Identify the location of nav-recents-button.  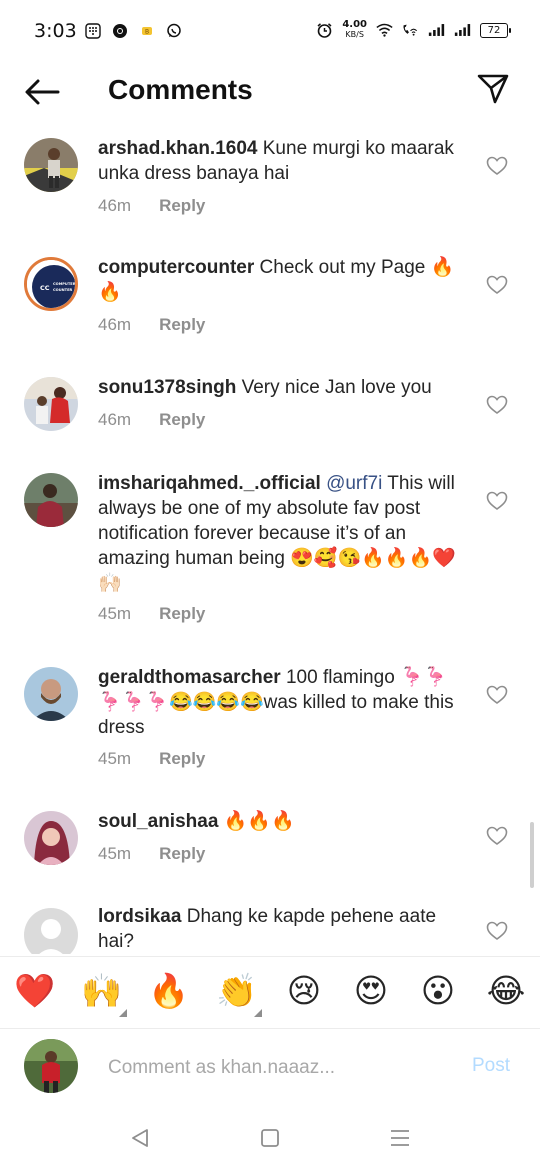
(400, 1138).